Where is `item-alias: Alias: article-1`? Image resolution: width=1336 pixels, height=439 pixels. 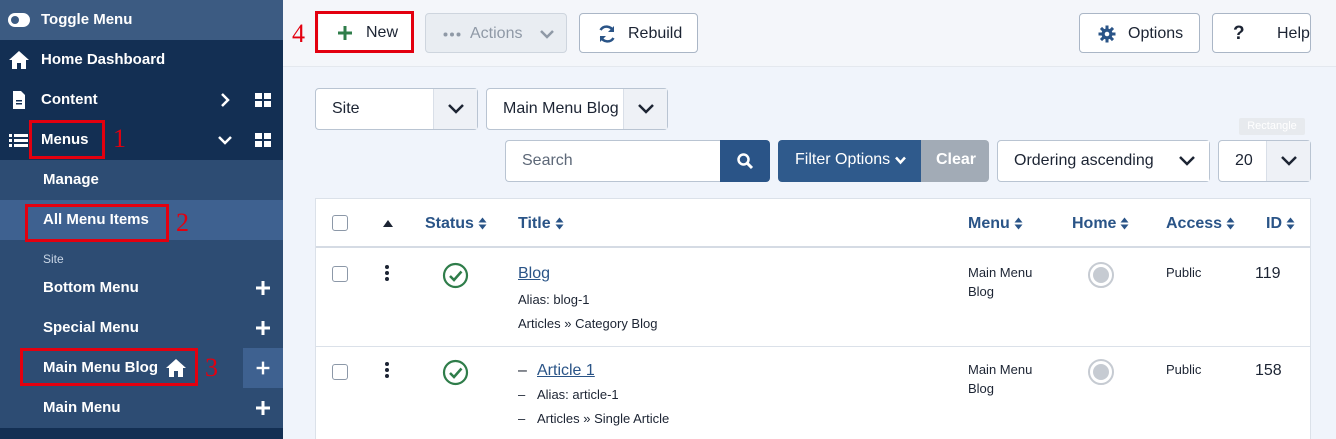
item-alias: Alias: article-1 is located at coordinates (578, 394).